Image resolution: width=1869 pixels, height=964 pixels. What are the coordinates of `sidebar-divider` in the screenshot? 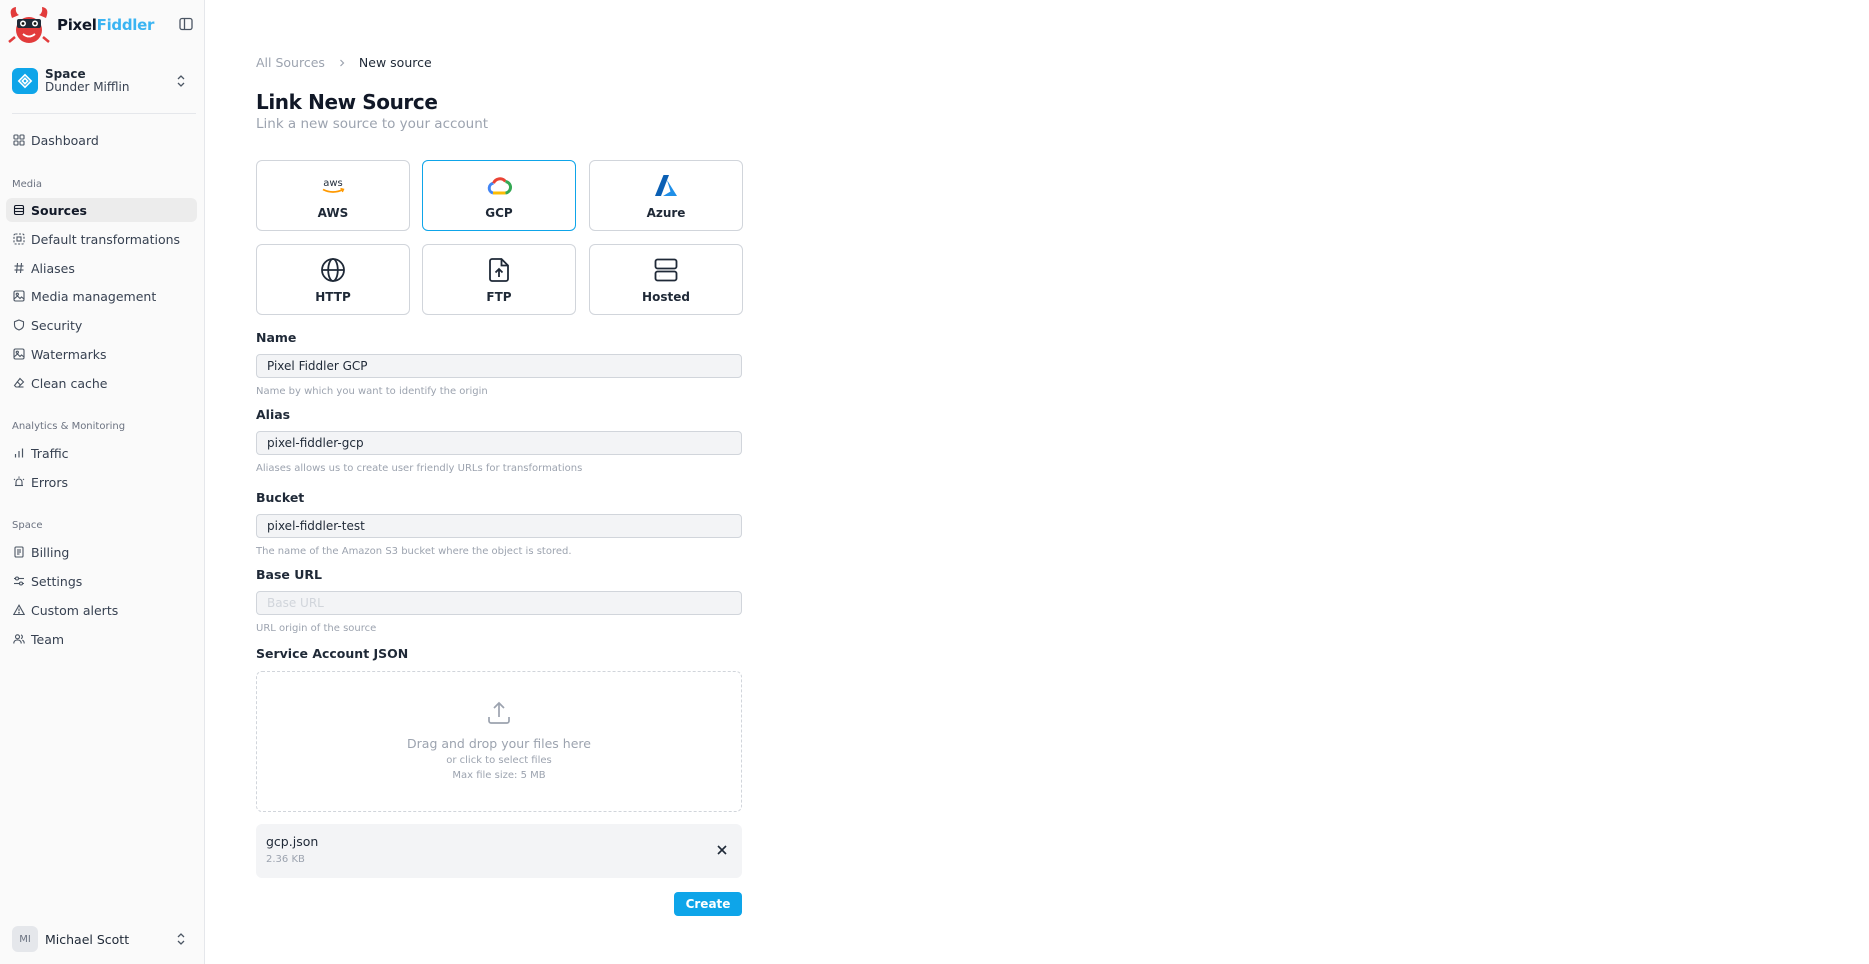 It's located at (104, 113).